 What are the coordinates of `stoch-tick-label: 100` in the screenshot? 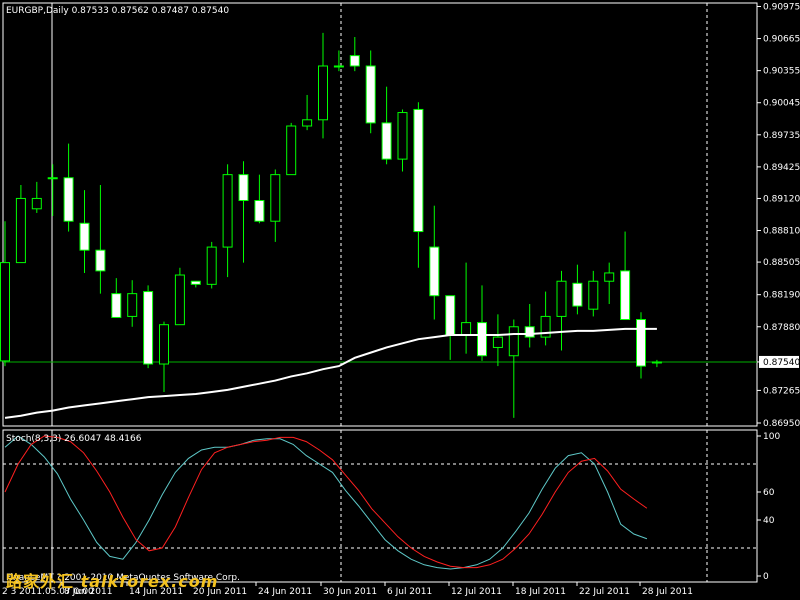 It's located at (771, 437).